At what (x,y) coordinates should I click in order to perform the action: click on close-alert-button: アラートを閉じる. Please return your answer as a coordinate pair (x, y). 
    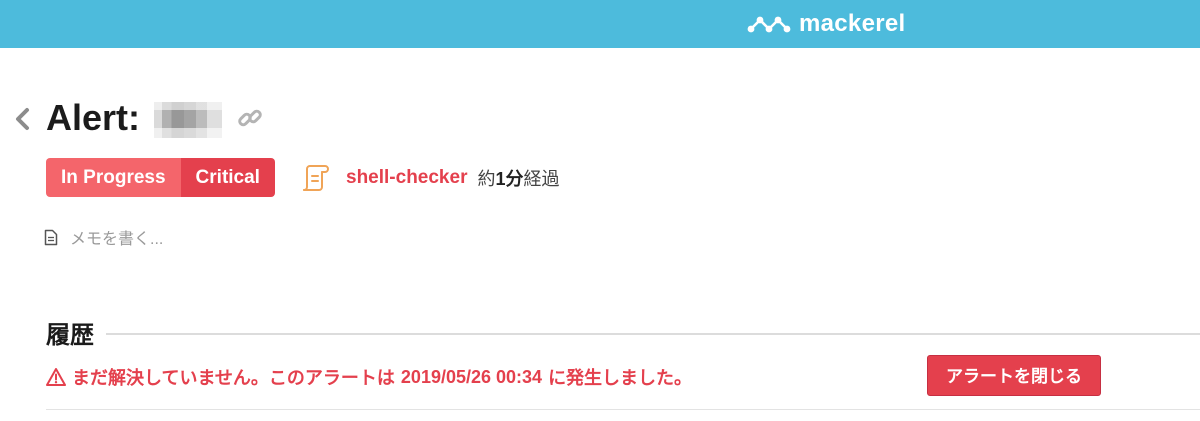
    Looking at the image, I should click on (1014, 375).